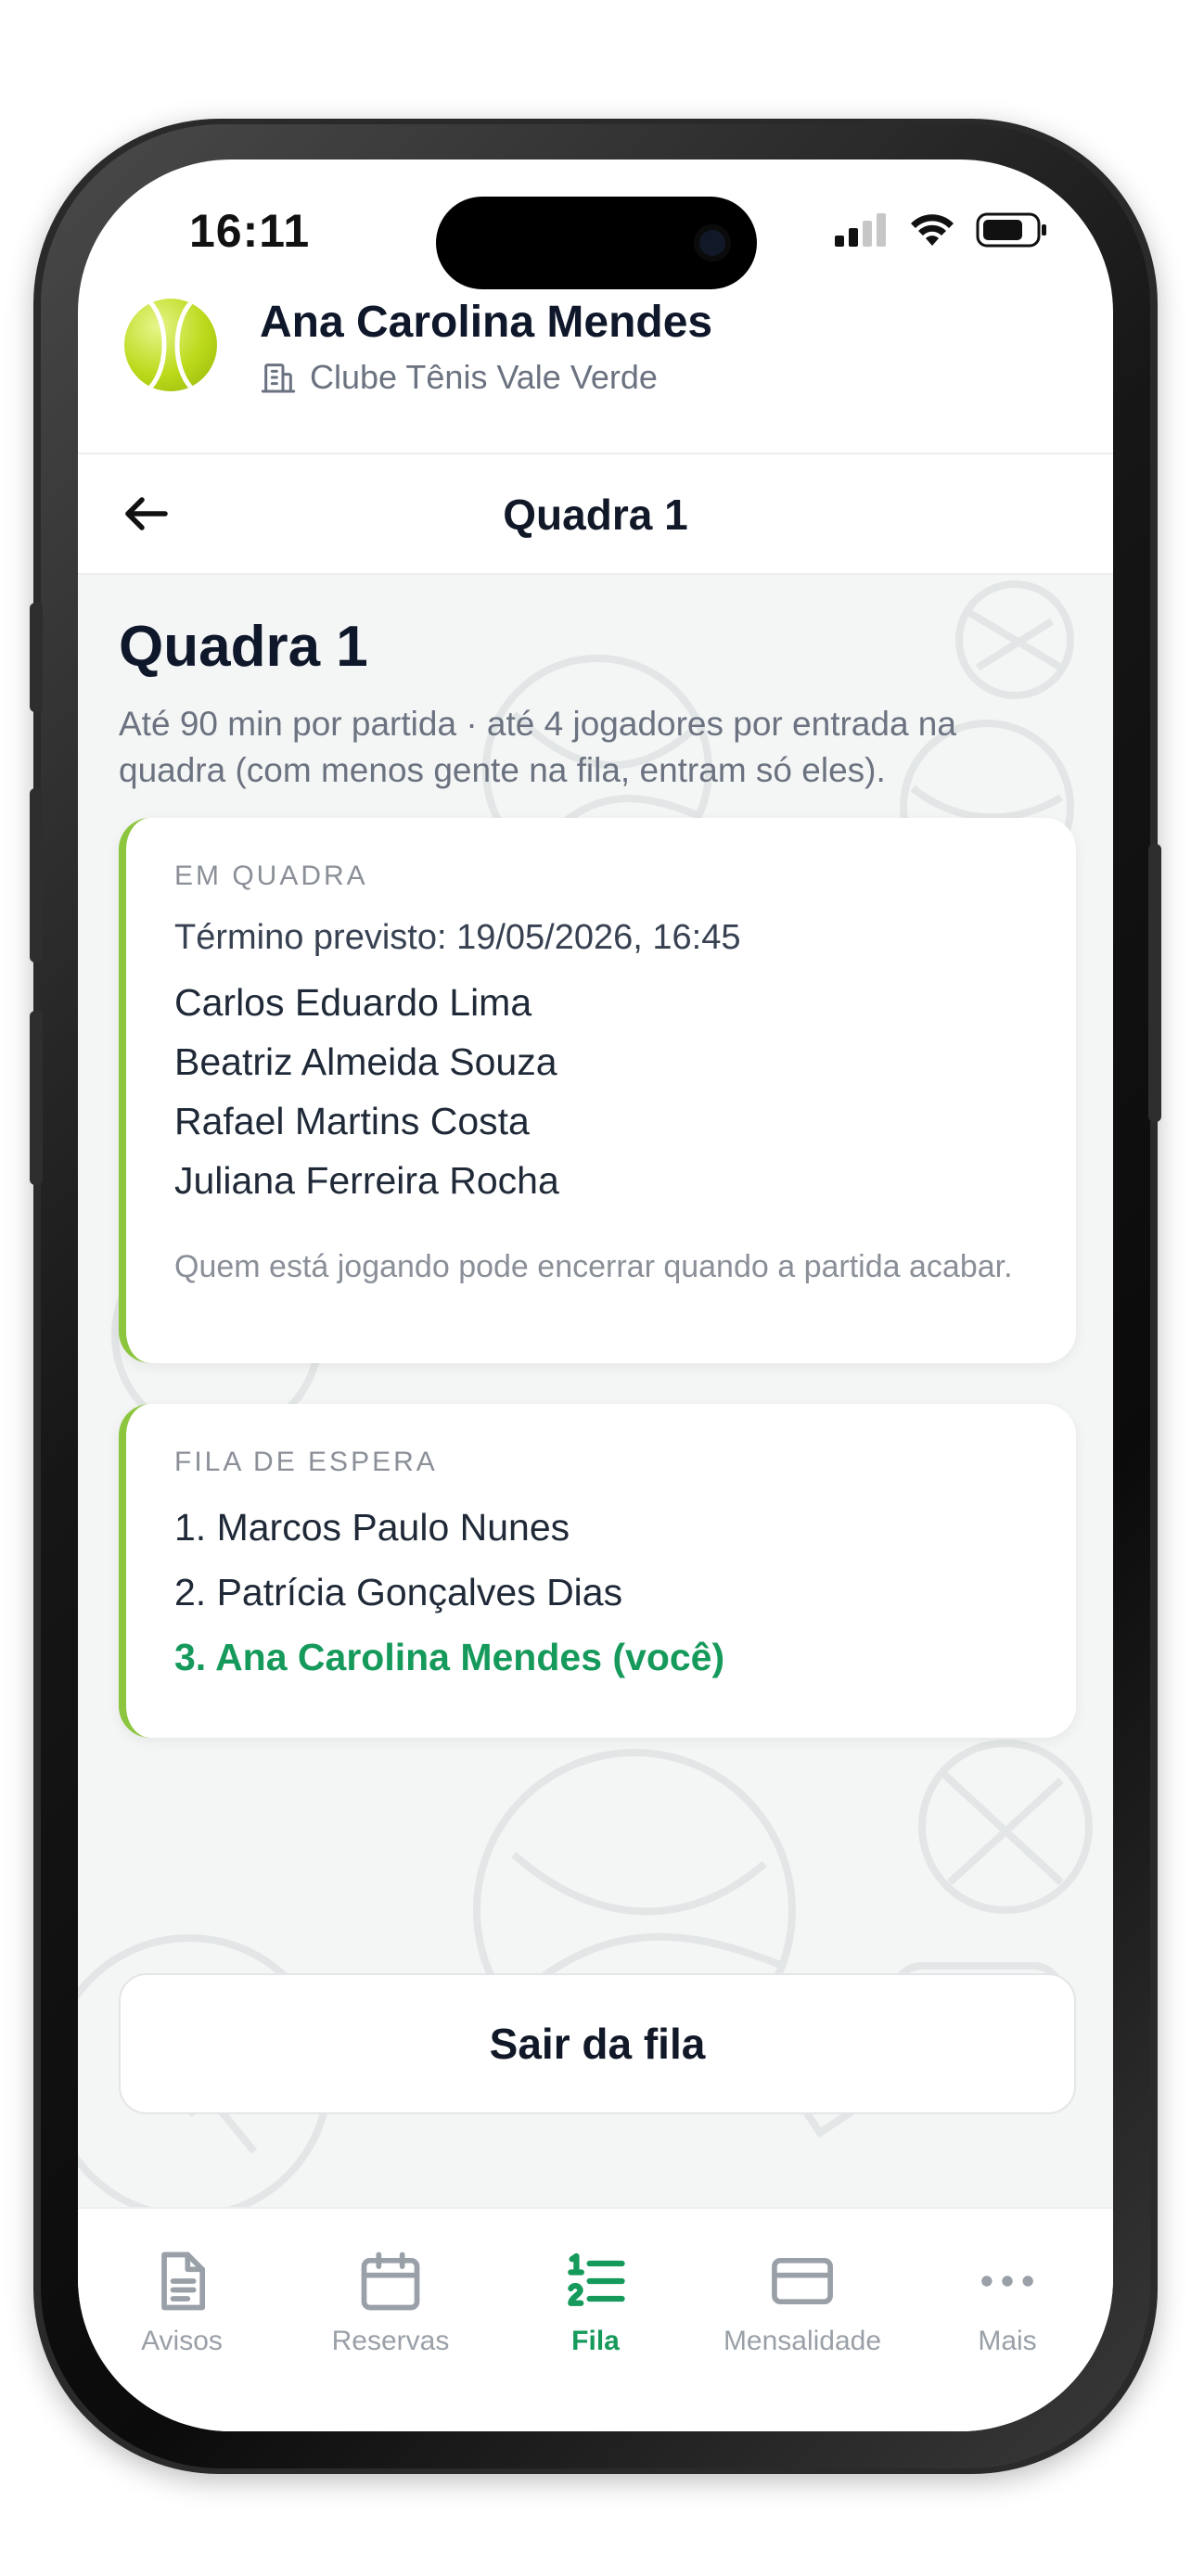  What do you see at coordinates (36, 1098) in the screenshot?
I see `volume-down-button` at bounding box center [36, 1098].